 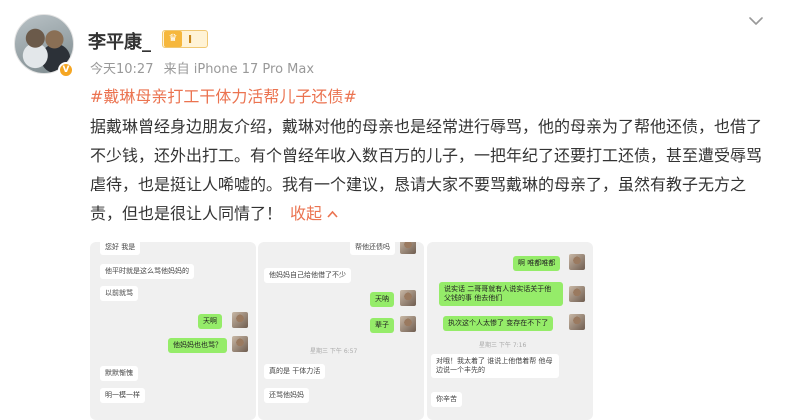 I want to click on username: 李平康_, so click(x=119, y=41).